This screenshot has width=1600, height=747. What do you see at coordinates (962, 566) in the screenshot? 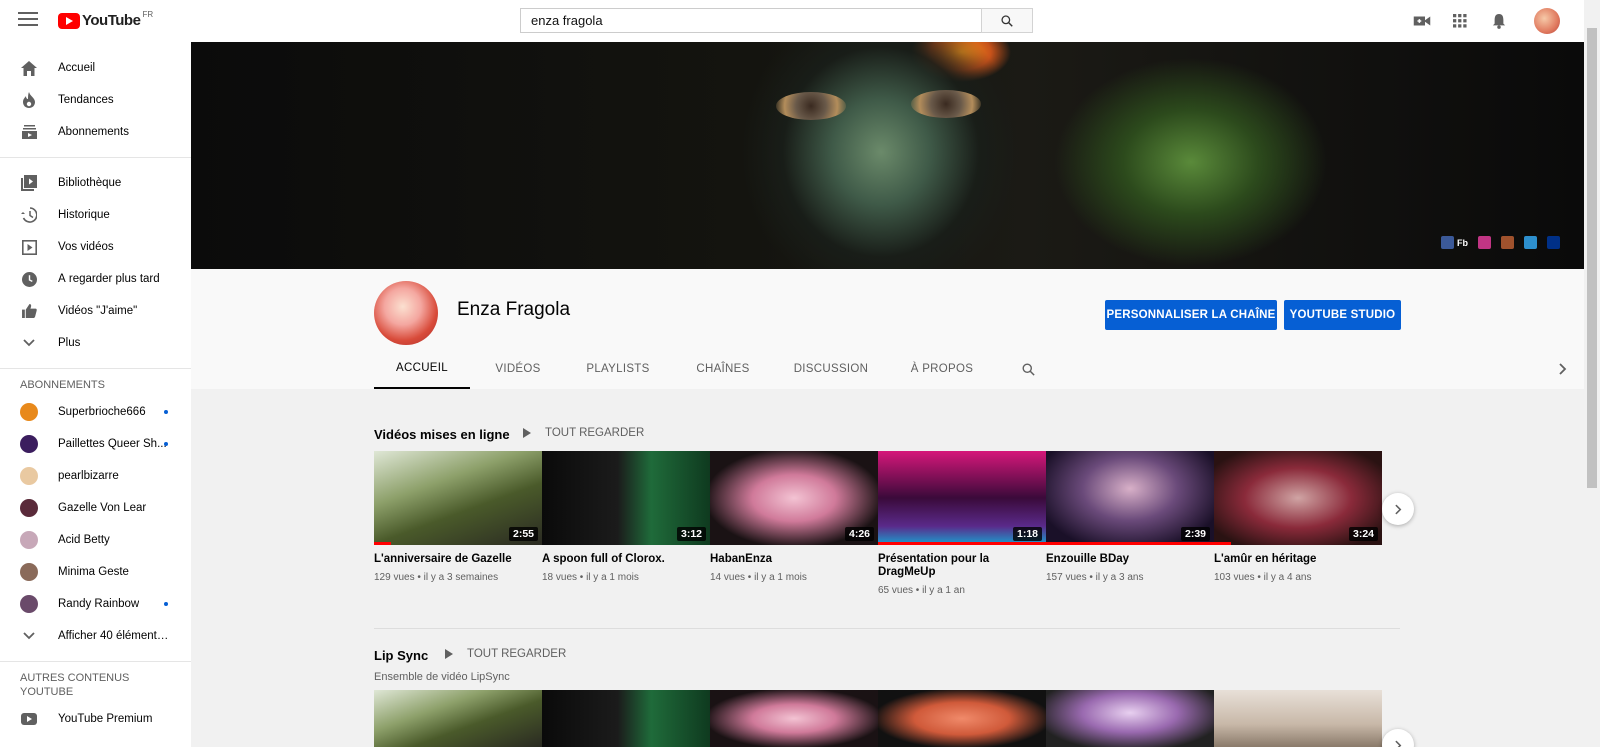
I see `video-title: Présentation pour la DragMeUp` at bounding box center [962, 566].